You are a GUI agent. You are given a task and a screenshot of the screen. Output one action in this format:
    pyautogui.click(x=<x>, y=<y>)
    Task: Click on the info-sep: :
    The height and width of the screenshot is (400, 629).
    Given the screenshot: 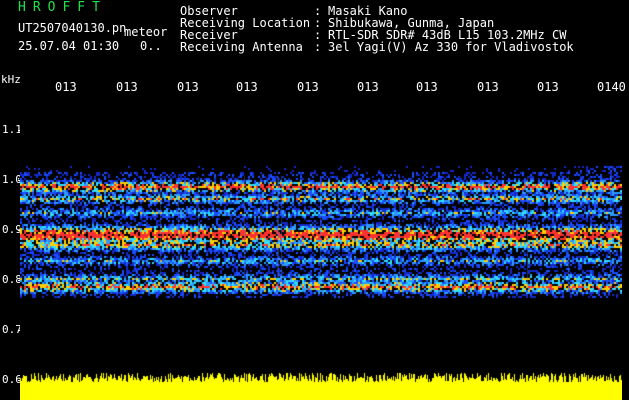 What is the action you would take?
    pyautogui.click(x=318, y=47)
    